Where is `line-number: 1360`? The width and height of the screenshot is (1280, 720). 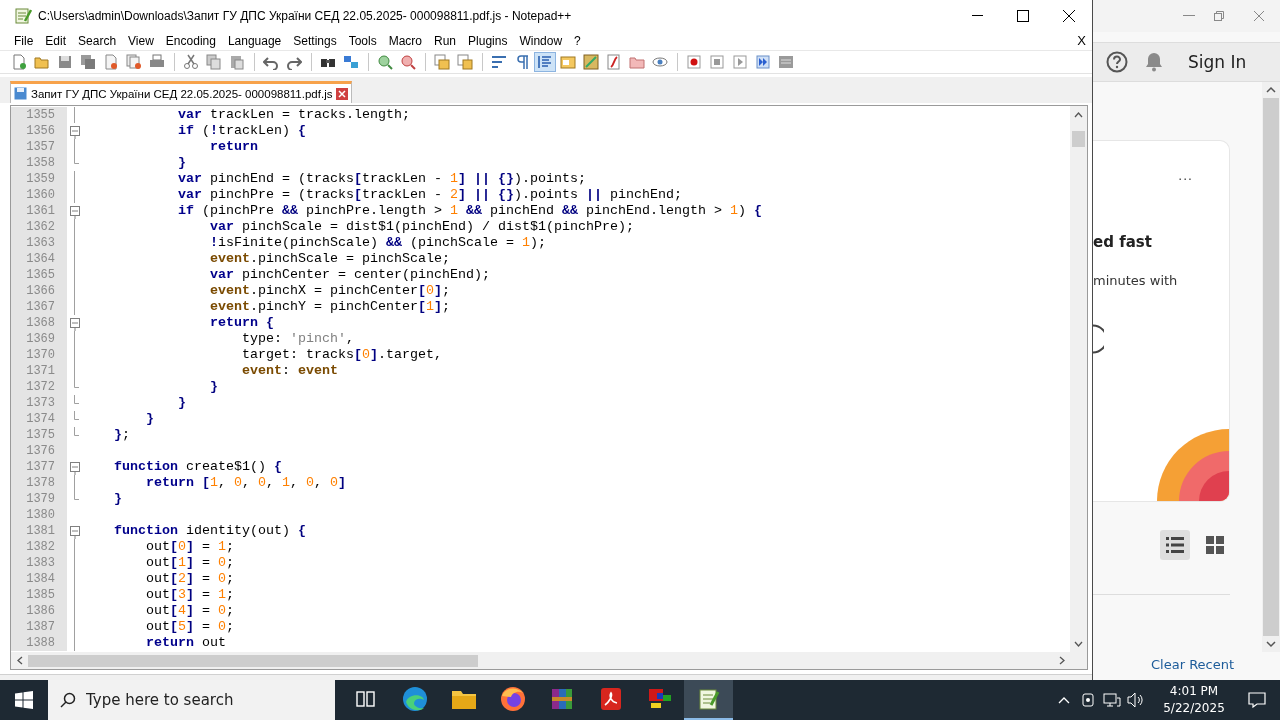
line-number: 1360 is located at coordinates (39, 195).